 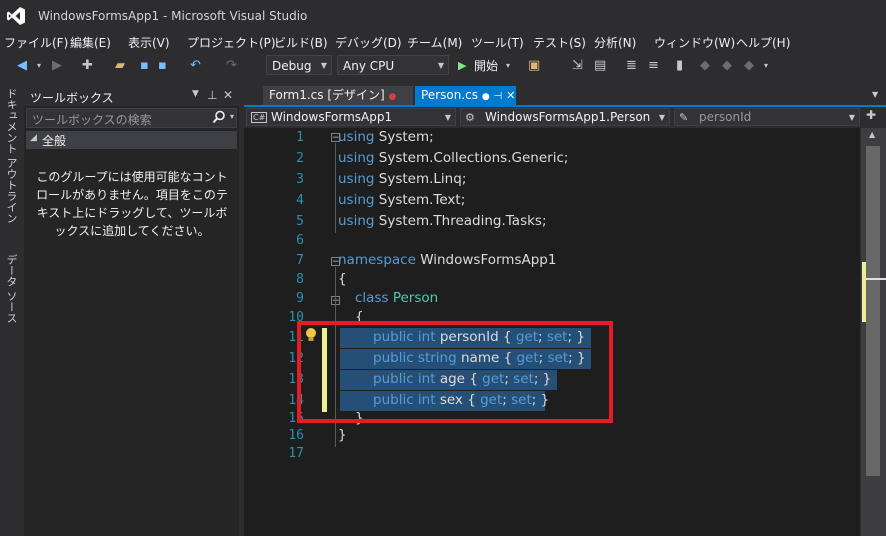 What do you see at coordinates (875, 94) in the screenshot?
I see `tab-overflow-icon: ▼` at bounding box center [875, 94].